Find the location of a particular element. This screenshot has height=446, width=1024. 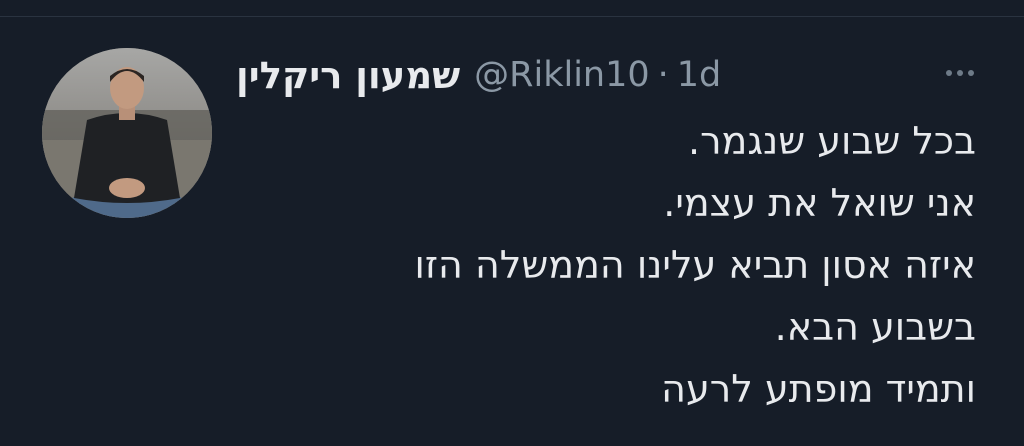

tweet-line: ותמיד מופתע לרעה is located at coordinates (818, 389).